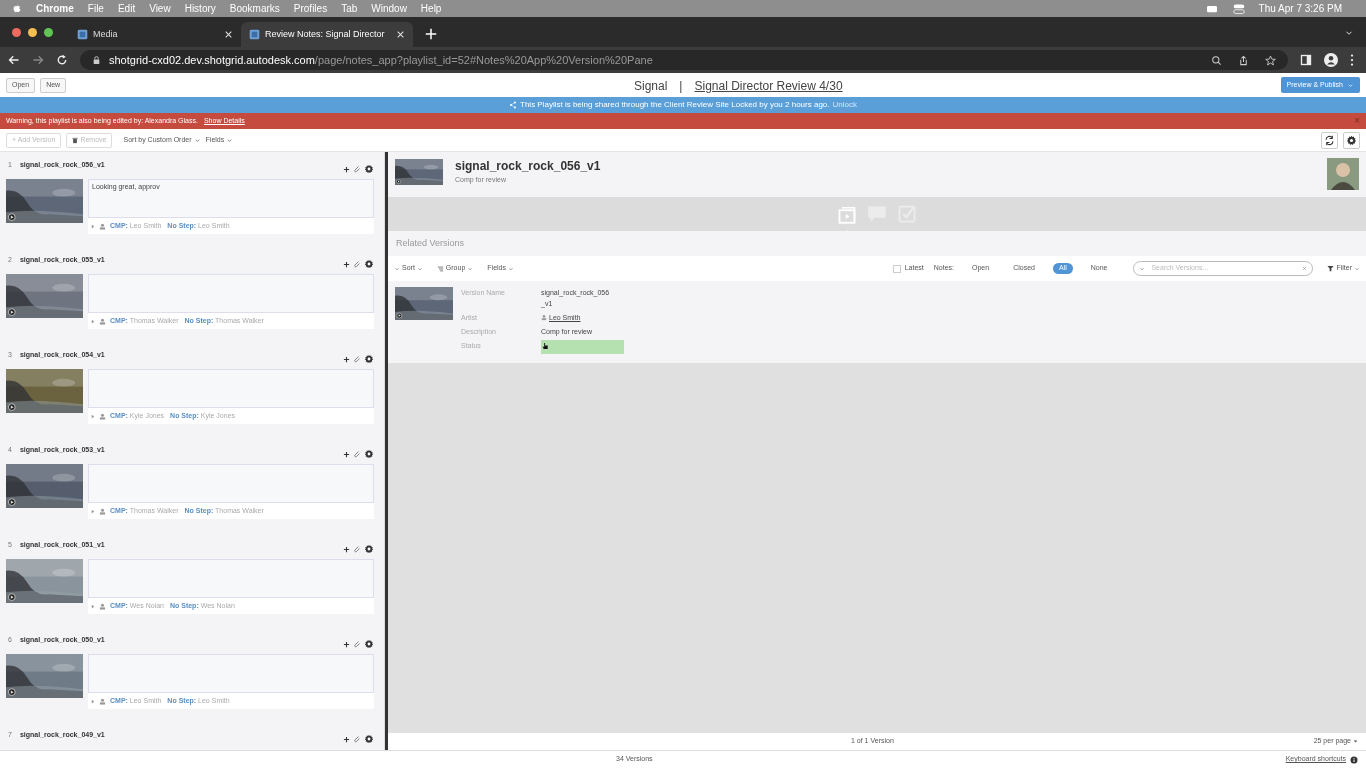 This screenshot has width=1366, height=768. I want to click on refresh-icon, so click(1329, 140).